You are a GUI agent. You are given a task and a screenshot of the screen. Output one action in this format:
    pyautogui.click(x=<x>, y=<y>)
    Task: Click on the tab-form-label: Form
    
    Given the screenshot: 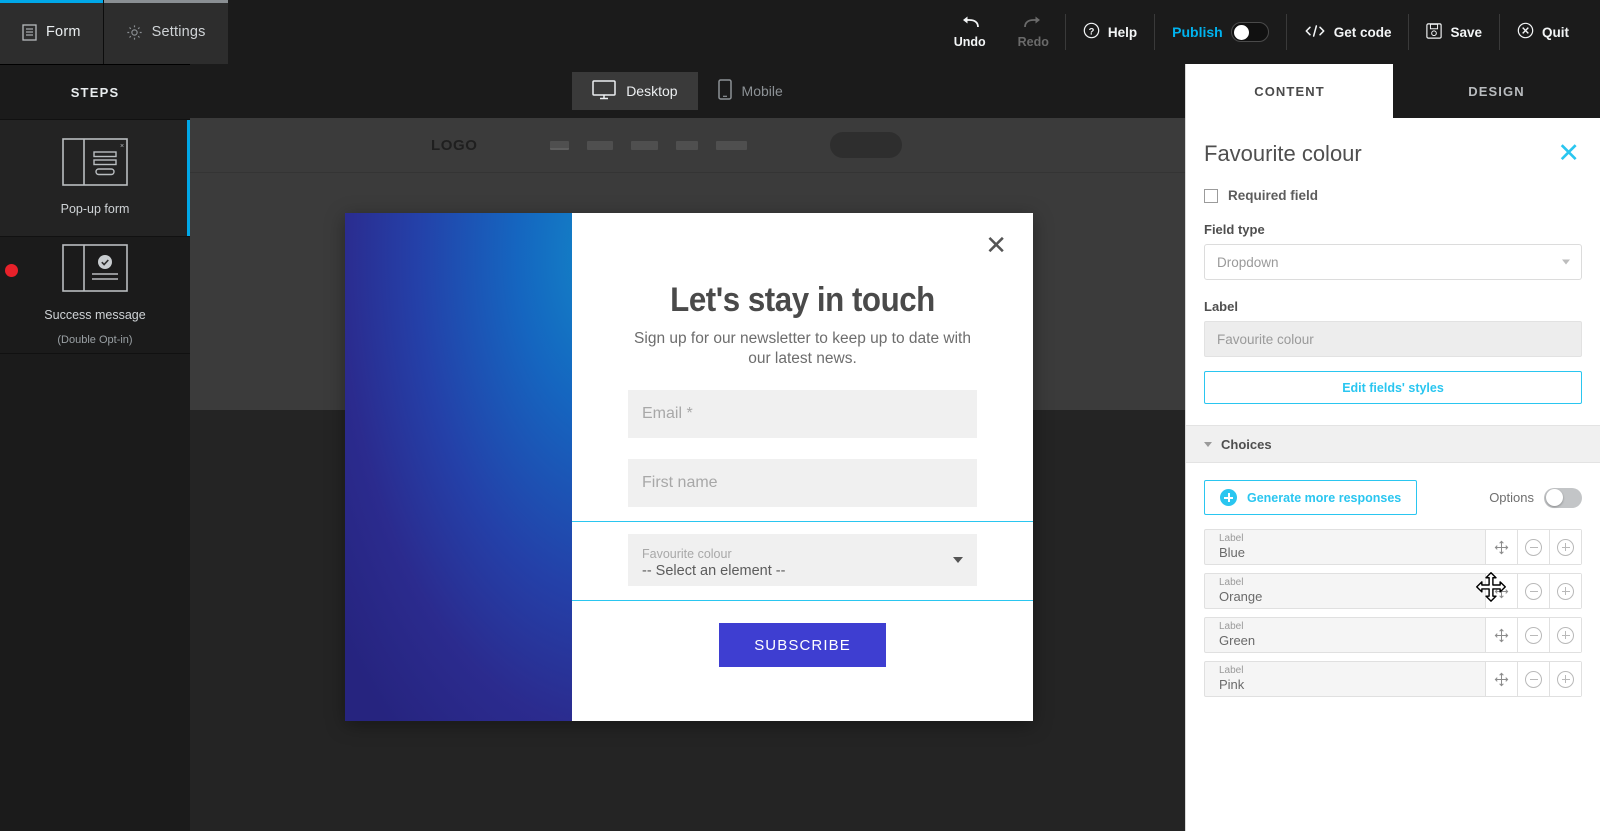 What is the action you would take?
    pyautogui.click(x=63, y=32)
    